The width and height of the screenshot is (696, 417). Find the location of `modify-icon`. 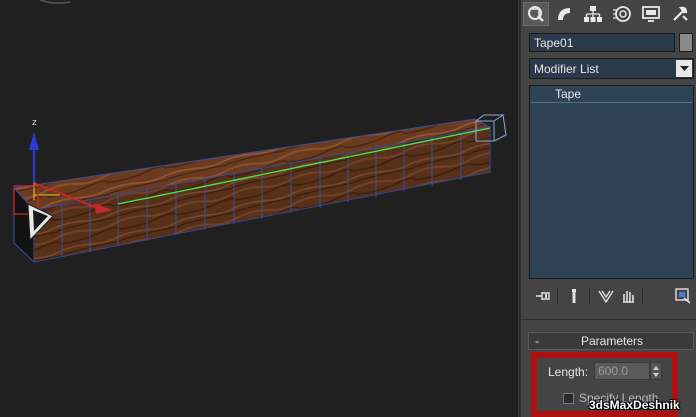

modify-icon is located at coordinates (564, 14).